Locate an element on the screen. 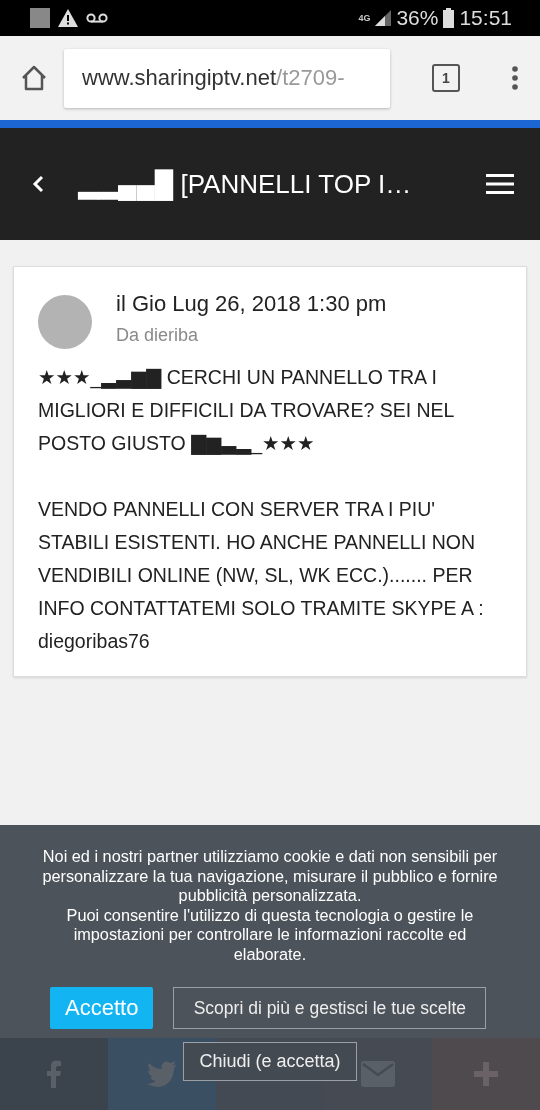  back-icon is located at coordinates (38, 184).